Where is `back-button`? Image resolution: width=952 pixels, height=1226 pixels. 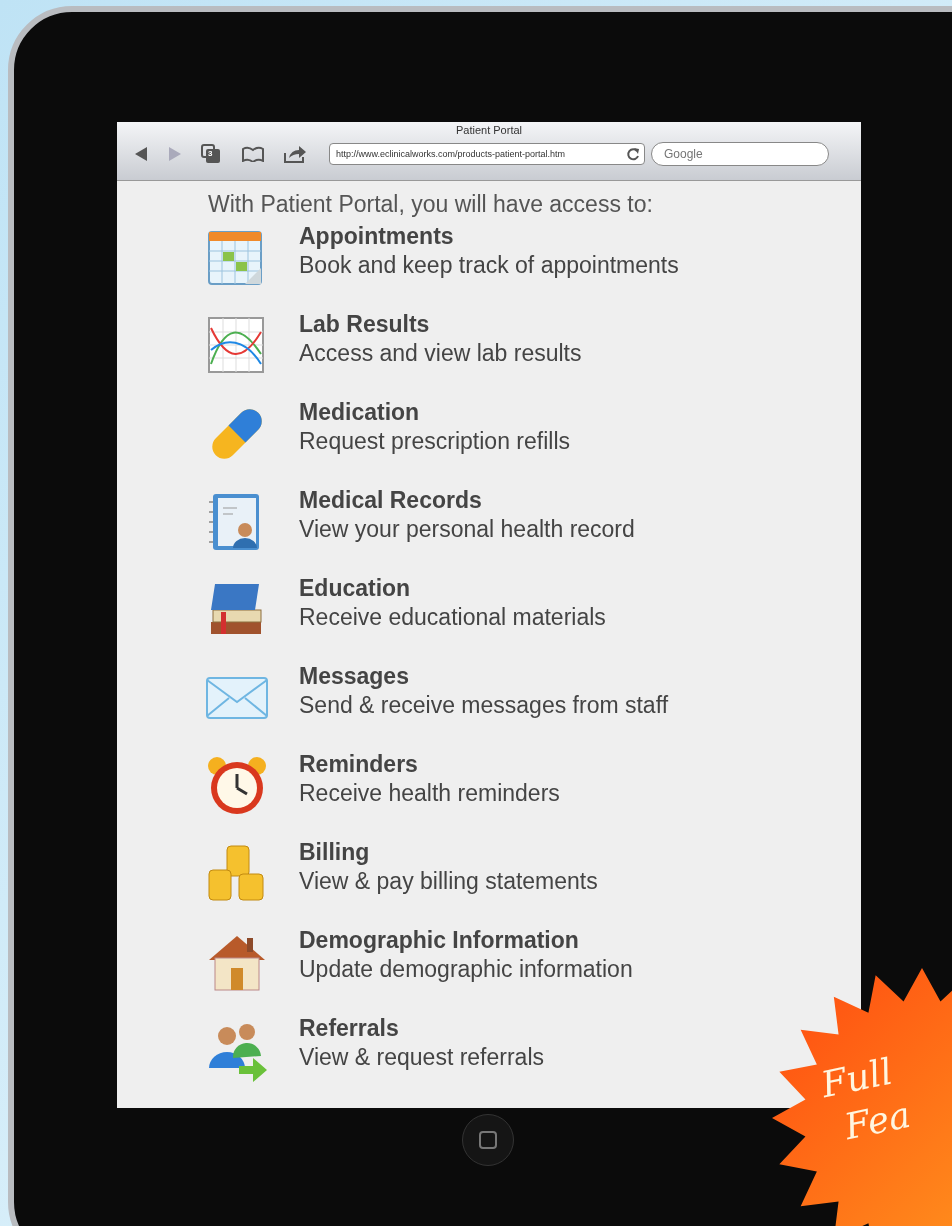 back-button is located at coordinates (141, 154).